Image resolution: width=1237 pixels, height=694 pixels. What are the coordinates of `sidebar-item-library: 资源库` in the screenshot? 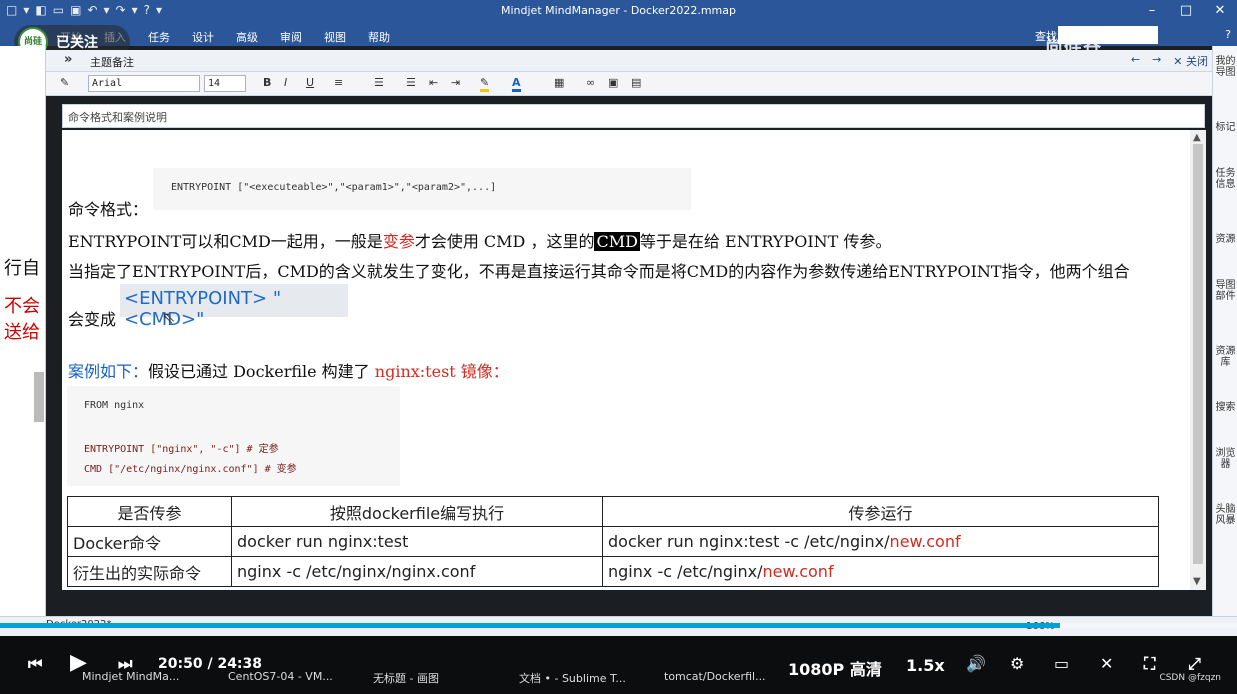 It's located at (1225, 357).